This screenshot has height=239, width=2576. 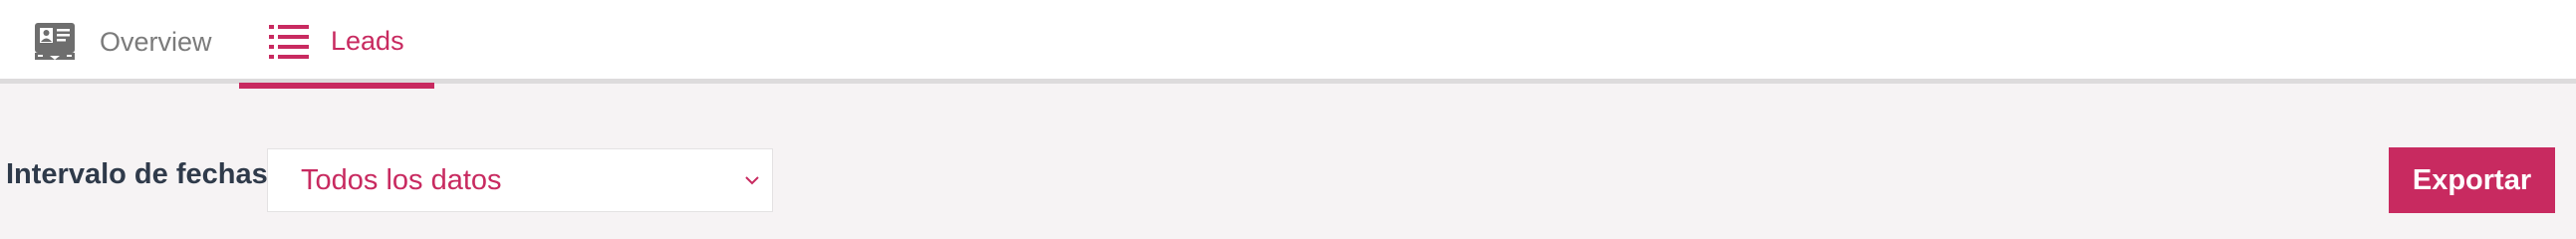 I want to click on contact-card-icon, so click(x=55, y=42).